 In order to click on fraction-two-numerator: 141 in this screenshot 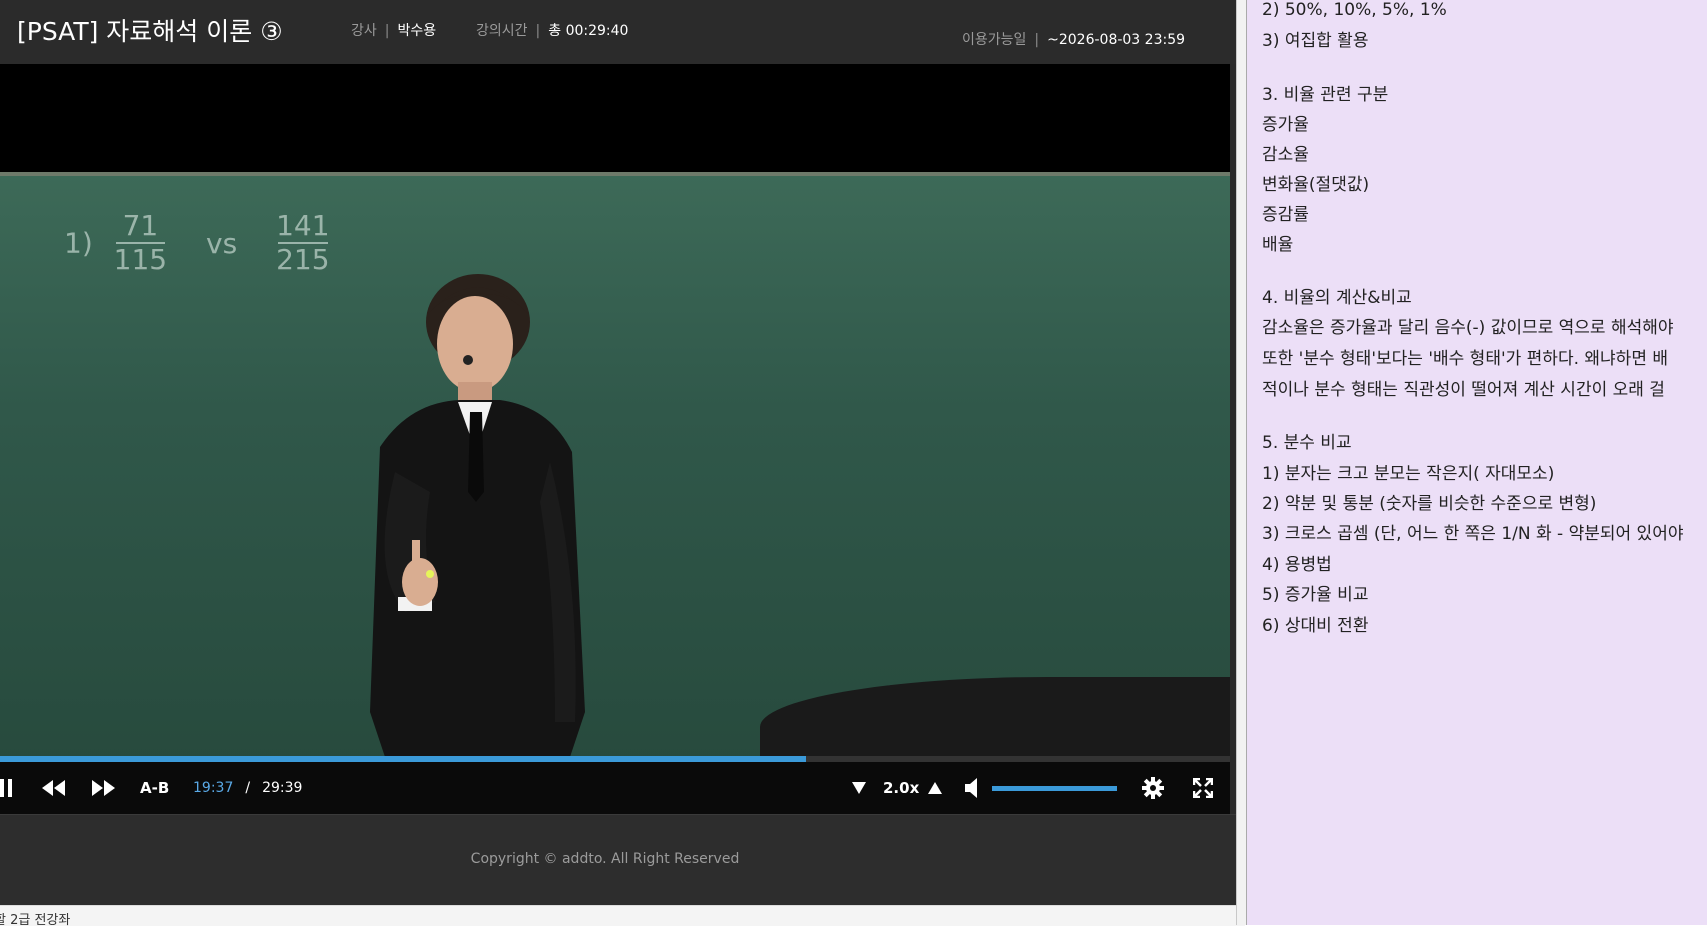, I will do `click(303, 225)`.